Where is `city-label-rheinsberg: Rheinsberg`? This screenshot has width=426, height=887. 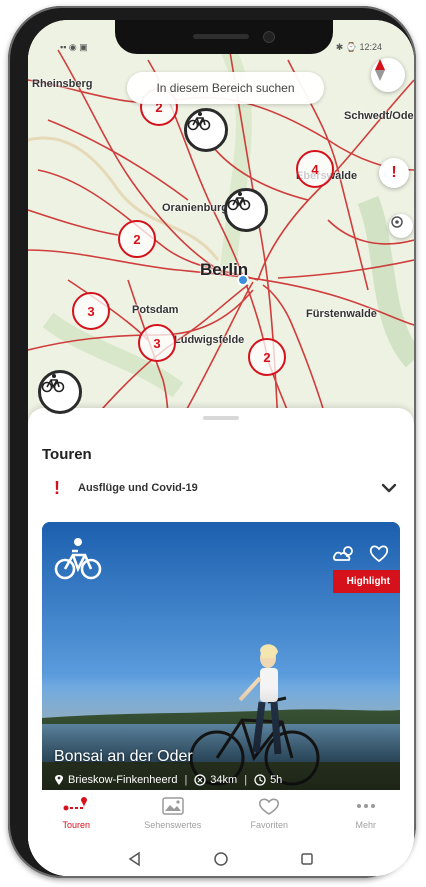 city-label-rheinsberg: Rheinsberg is located at coordinates (62, 84).